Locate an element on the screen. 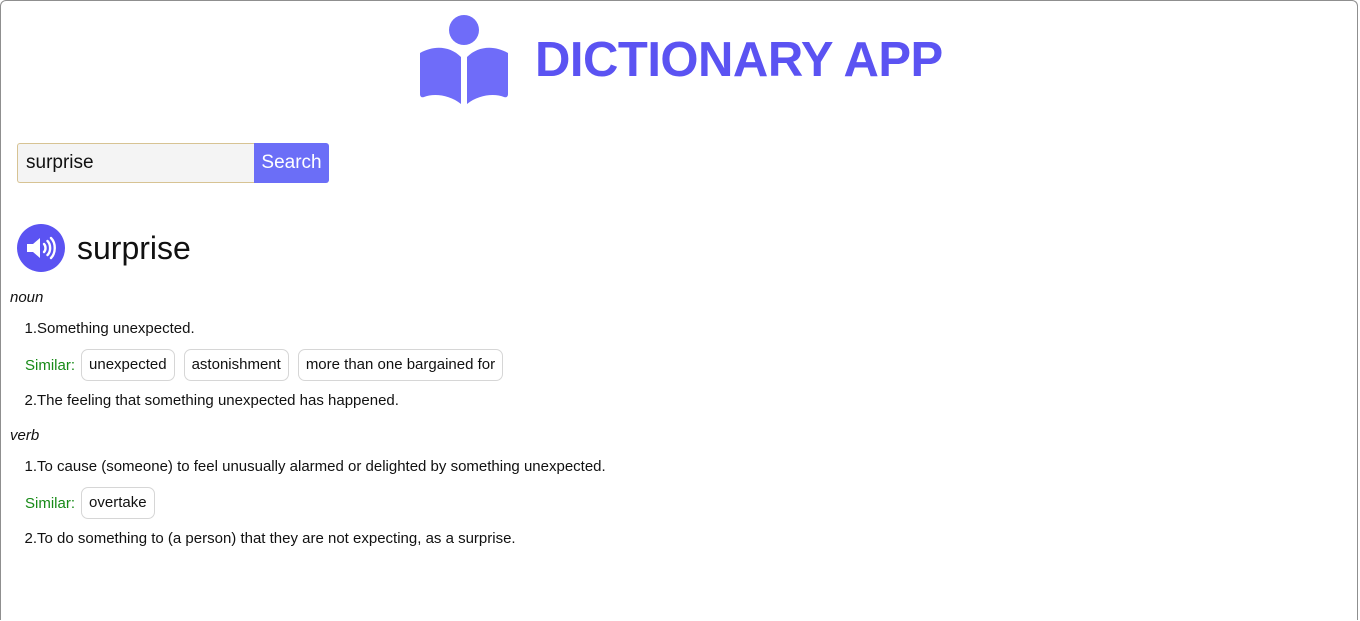 This screenshot has width=1360, height=621. synonyms-row: Similar: overtake is located at coordinates (517, 503).